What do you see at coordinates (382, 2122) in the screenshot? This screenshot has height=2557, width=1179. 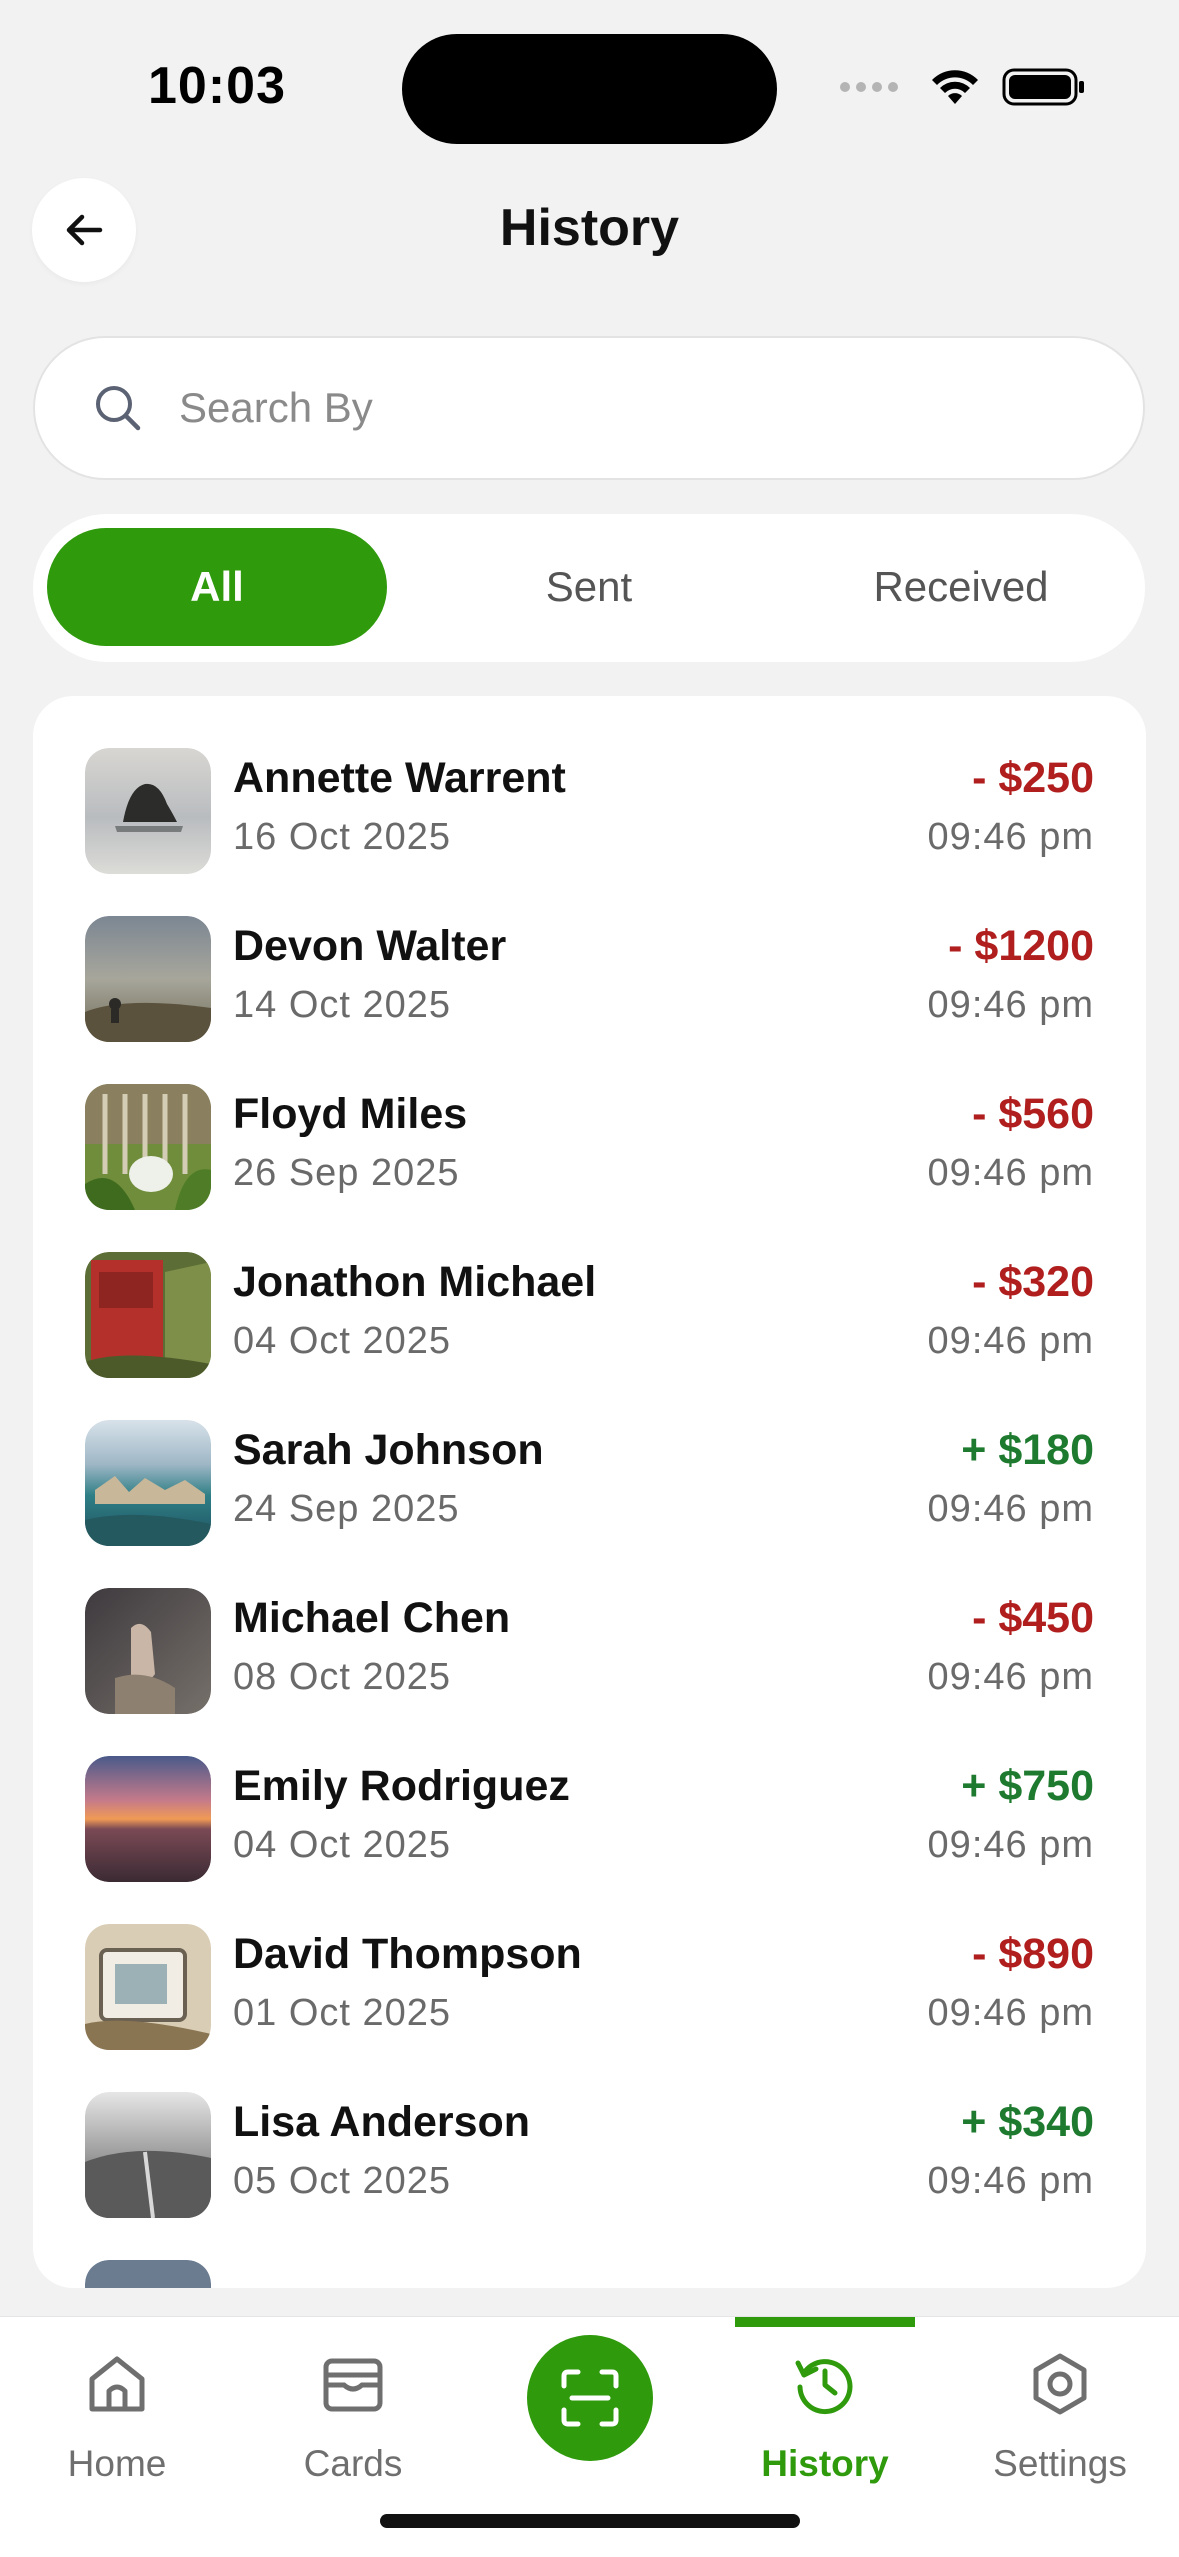 I see `contact-name: Lisa Anderson` at bounding box center [382, 2122].